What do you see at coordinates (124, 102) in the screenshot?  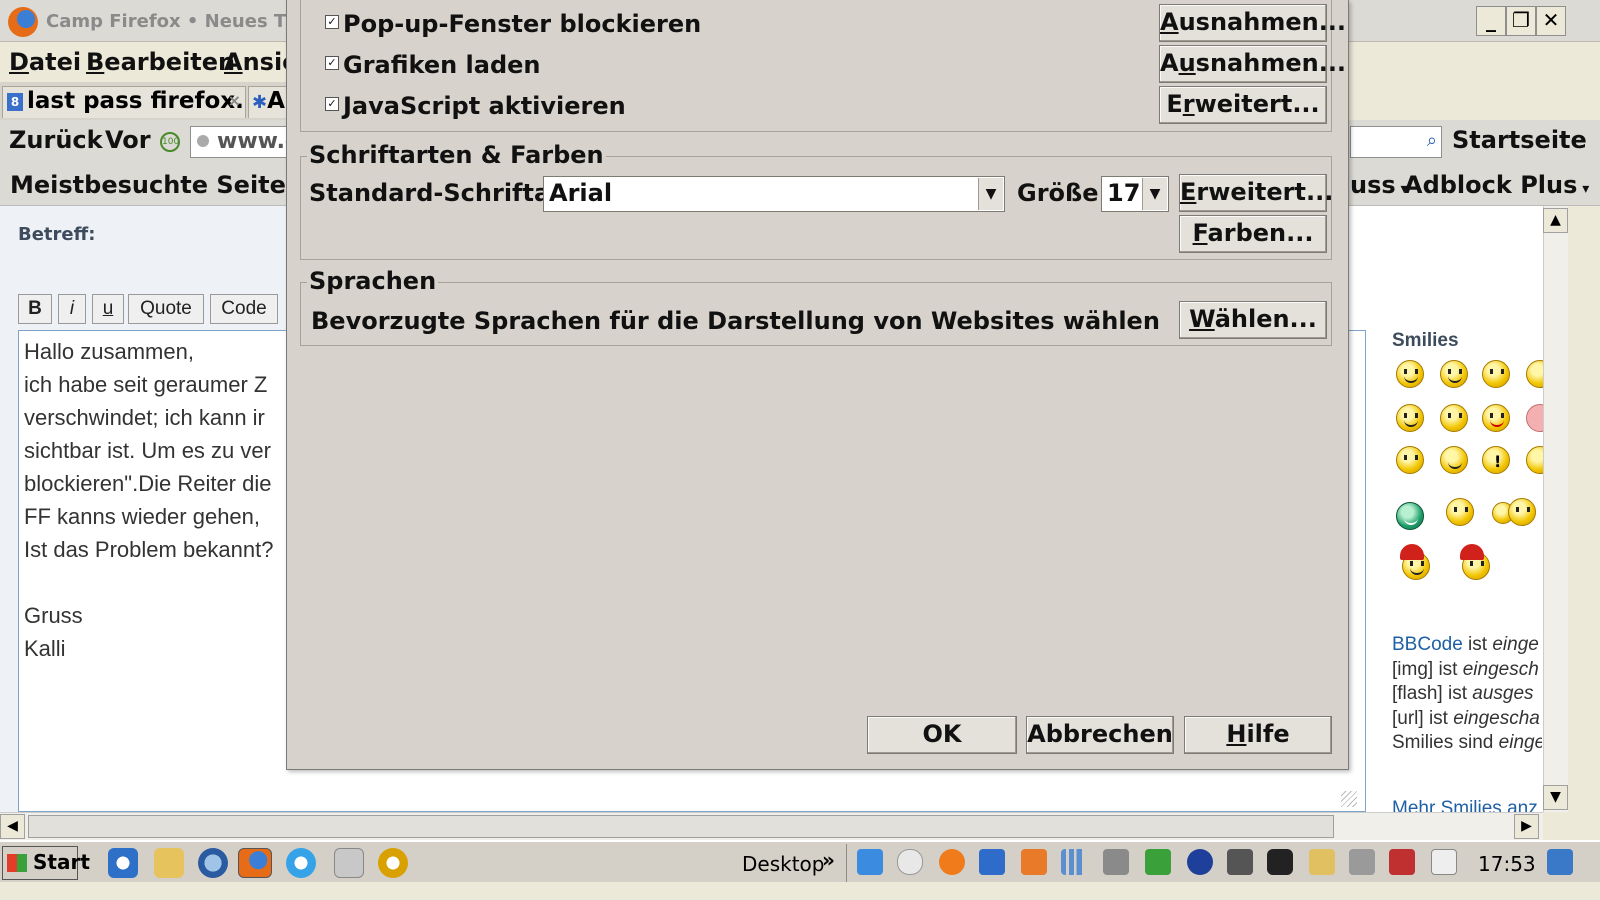 I see `tab-lastpass: 8 last pass firefox... ×` at bounding box center [124, 102].